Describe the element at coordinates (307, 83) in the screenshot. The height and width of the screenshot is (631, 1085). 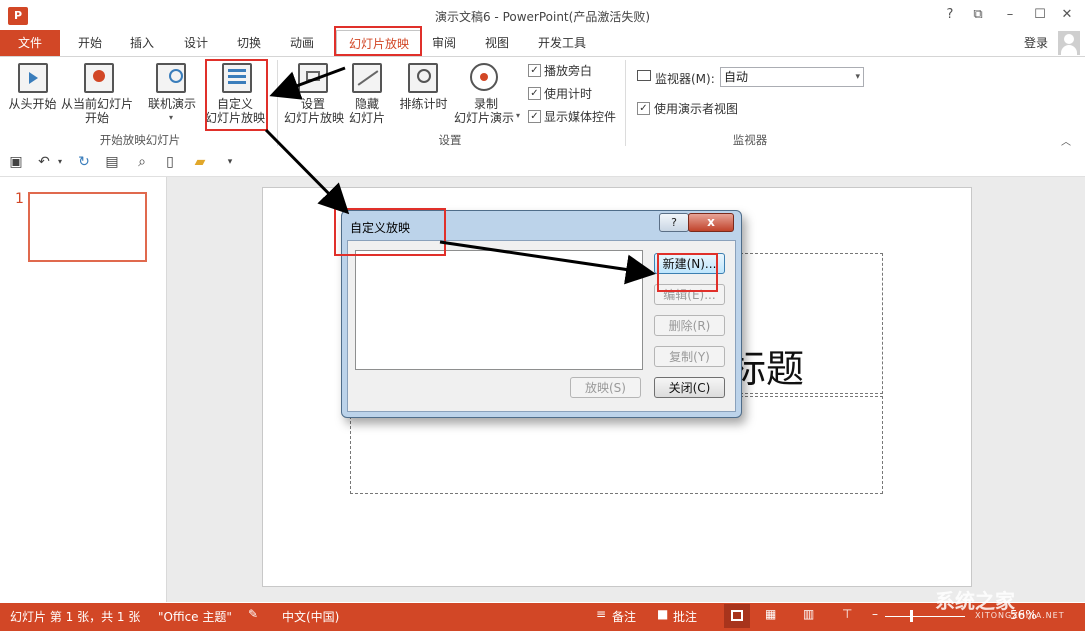
I see `arrow-tab-to-custom-show` at that location.